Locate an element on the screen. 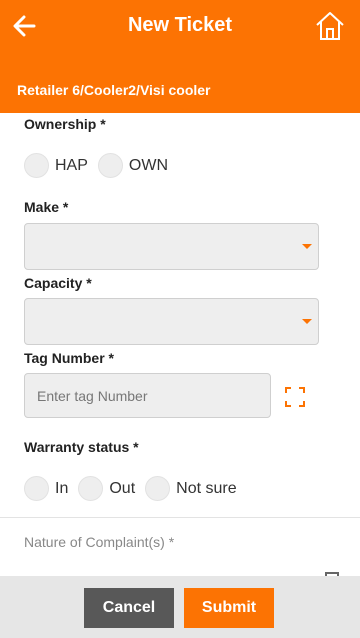 Image resolution: width=360 pixels, height=638 pixels. warranty-radio-group: In Out Not sure is located at coordinates (135, 488).